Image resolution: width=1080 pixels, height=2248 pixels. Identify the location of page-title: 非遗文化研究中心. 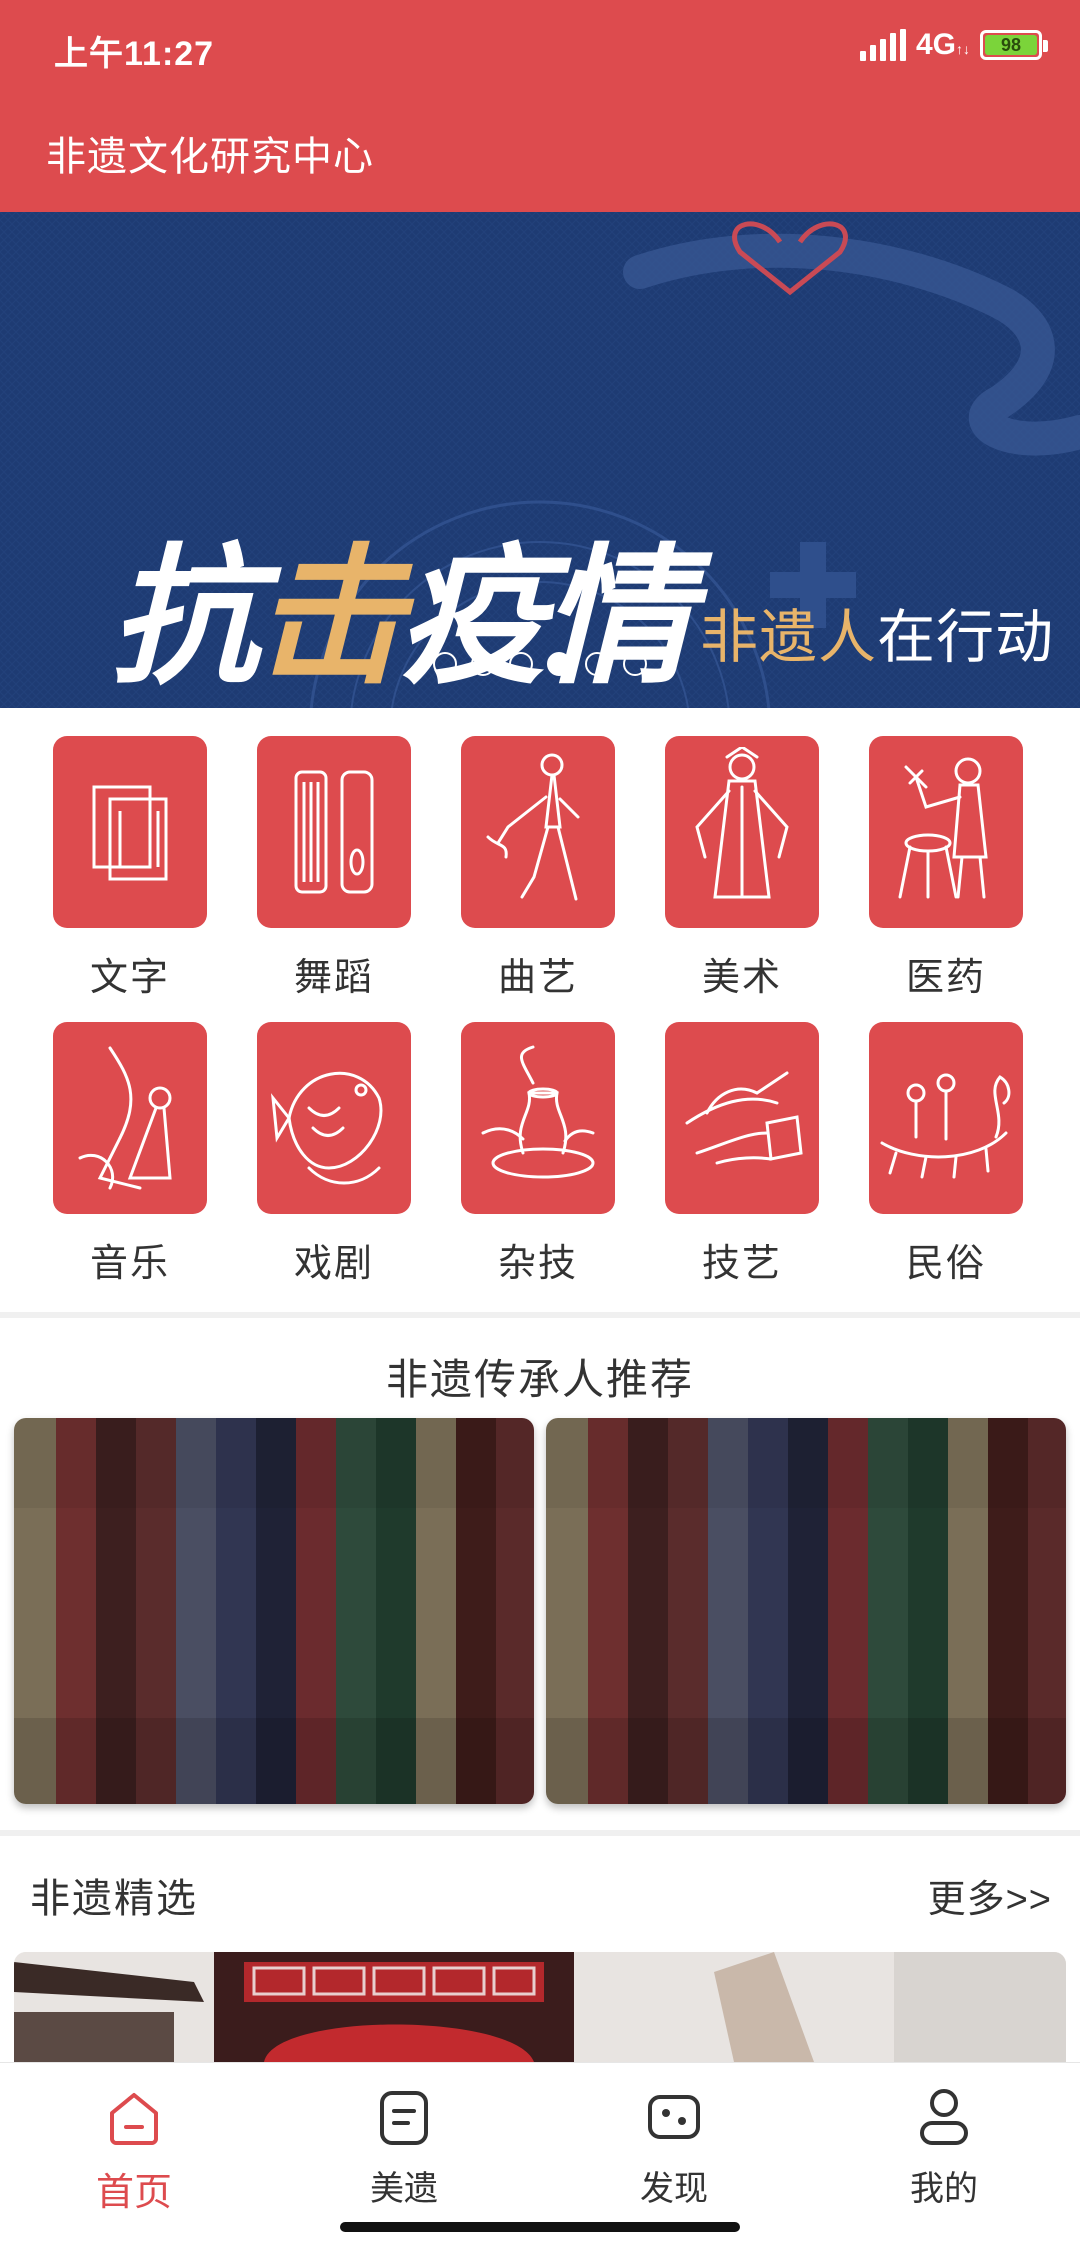
(210, 157).